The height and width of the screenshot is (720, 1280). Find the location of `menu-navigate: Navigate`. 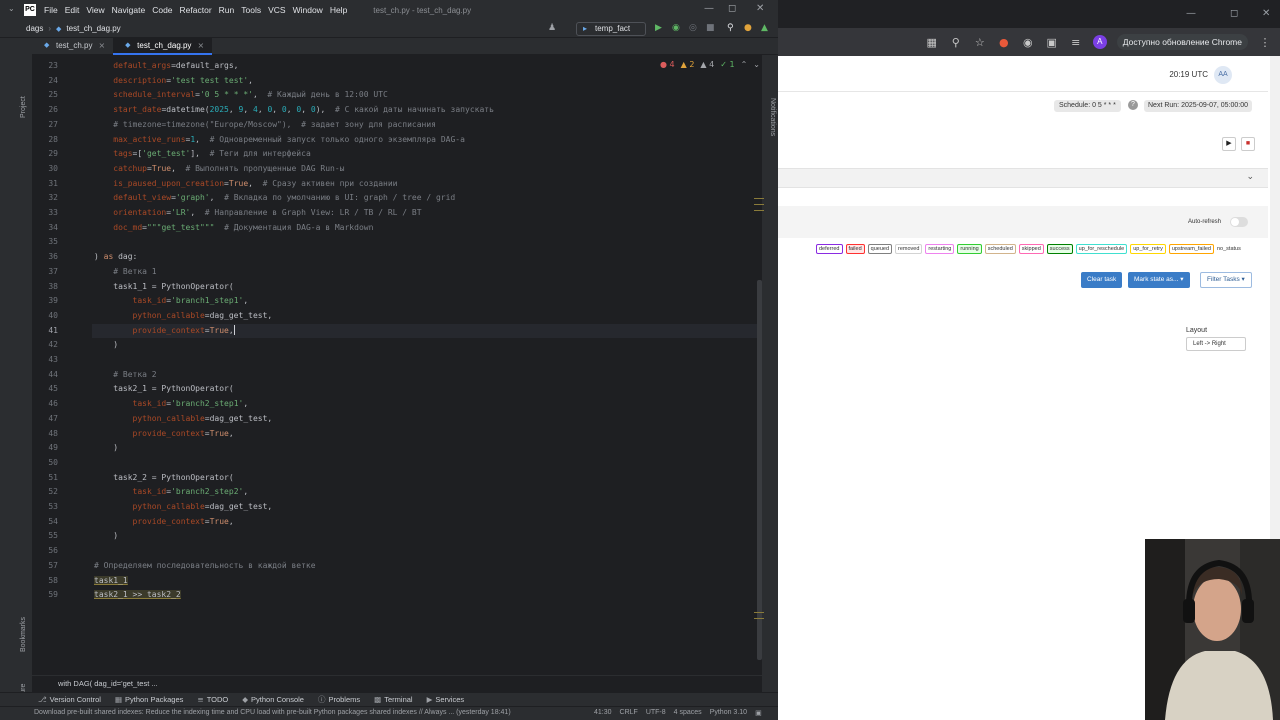

menu-navigate: Navigate is located at coordinates (129, 10).